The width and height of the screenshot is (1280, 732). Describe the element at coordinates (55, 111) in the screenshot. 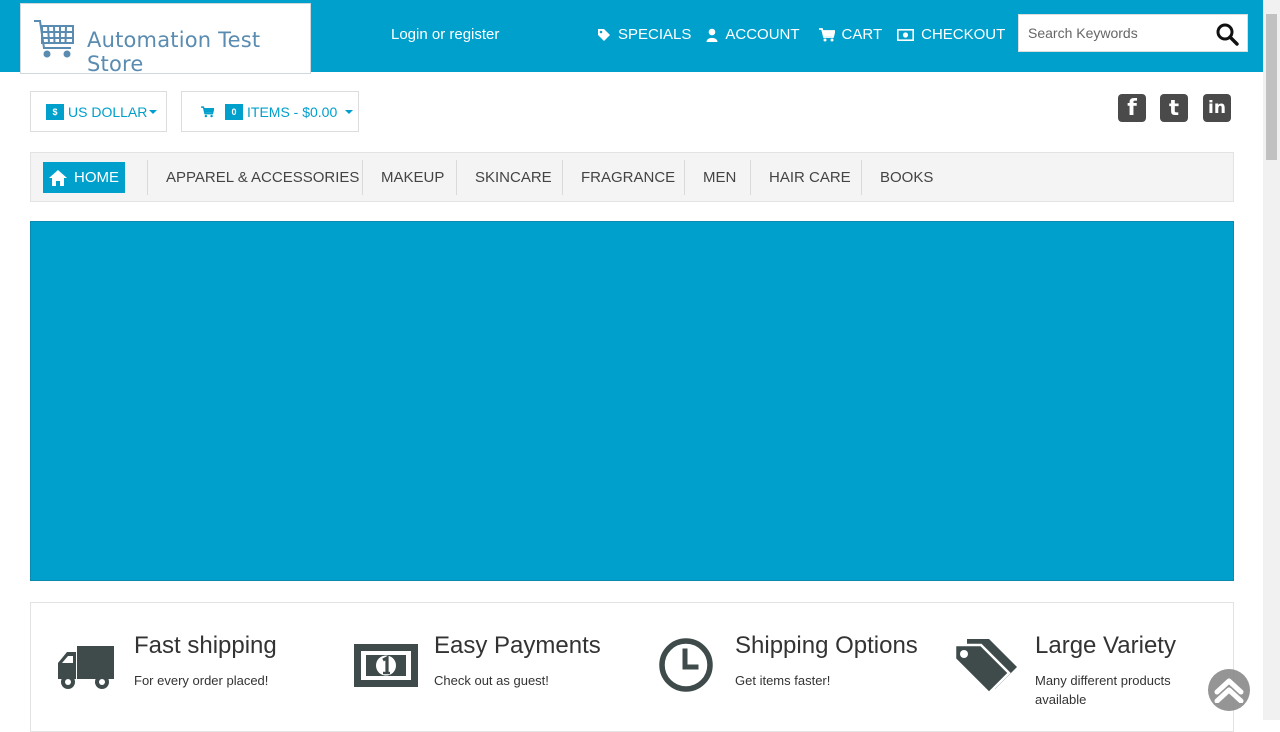

I see `currency-symbol-badge: $` at that location.